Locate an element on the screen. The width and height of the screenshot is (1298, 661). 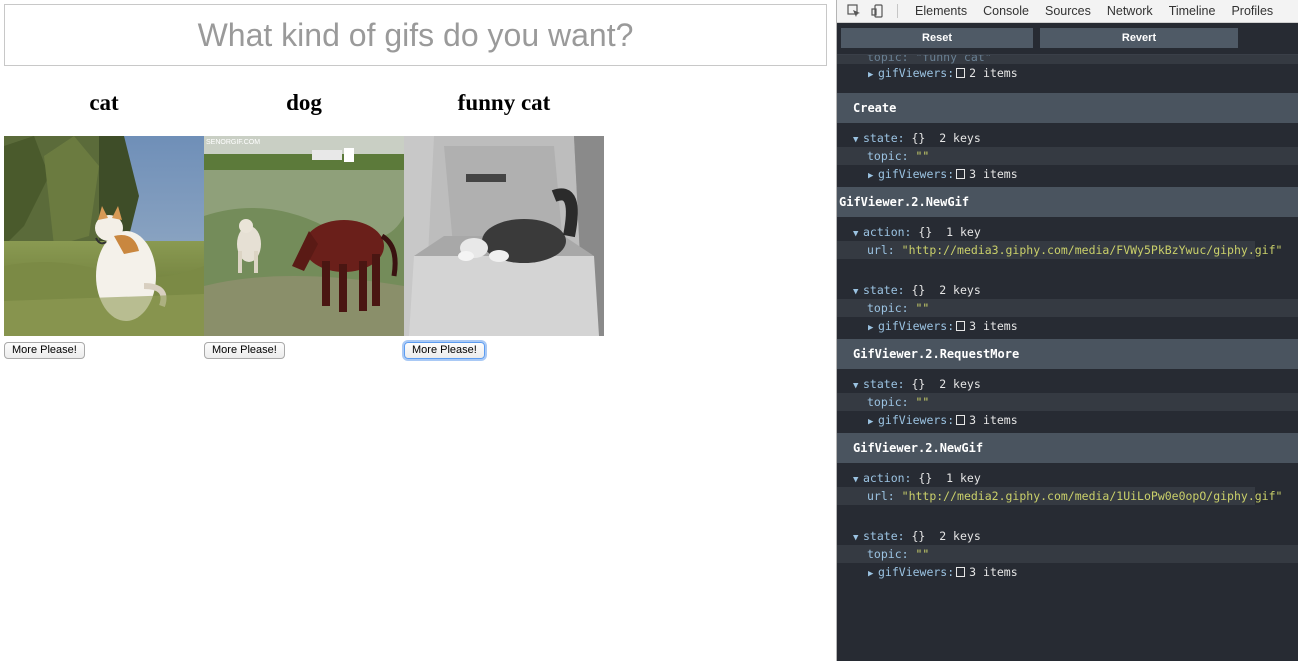
viewer-title: cat is located at coordinates (104, 102).